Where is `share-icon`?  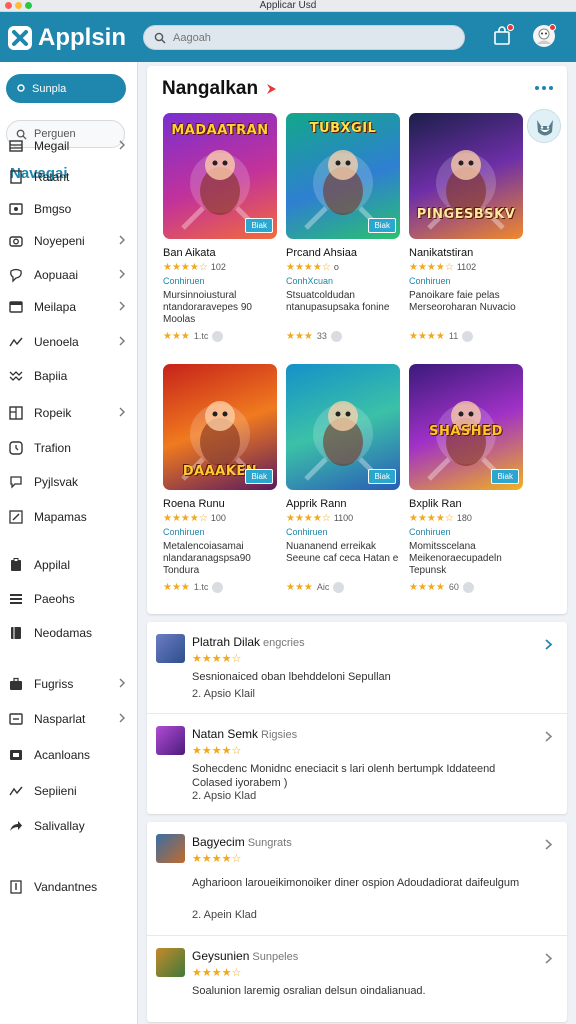
share-icon is located at coordinates (16, 826).